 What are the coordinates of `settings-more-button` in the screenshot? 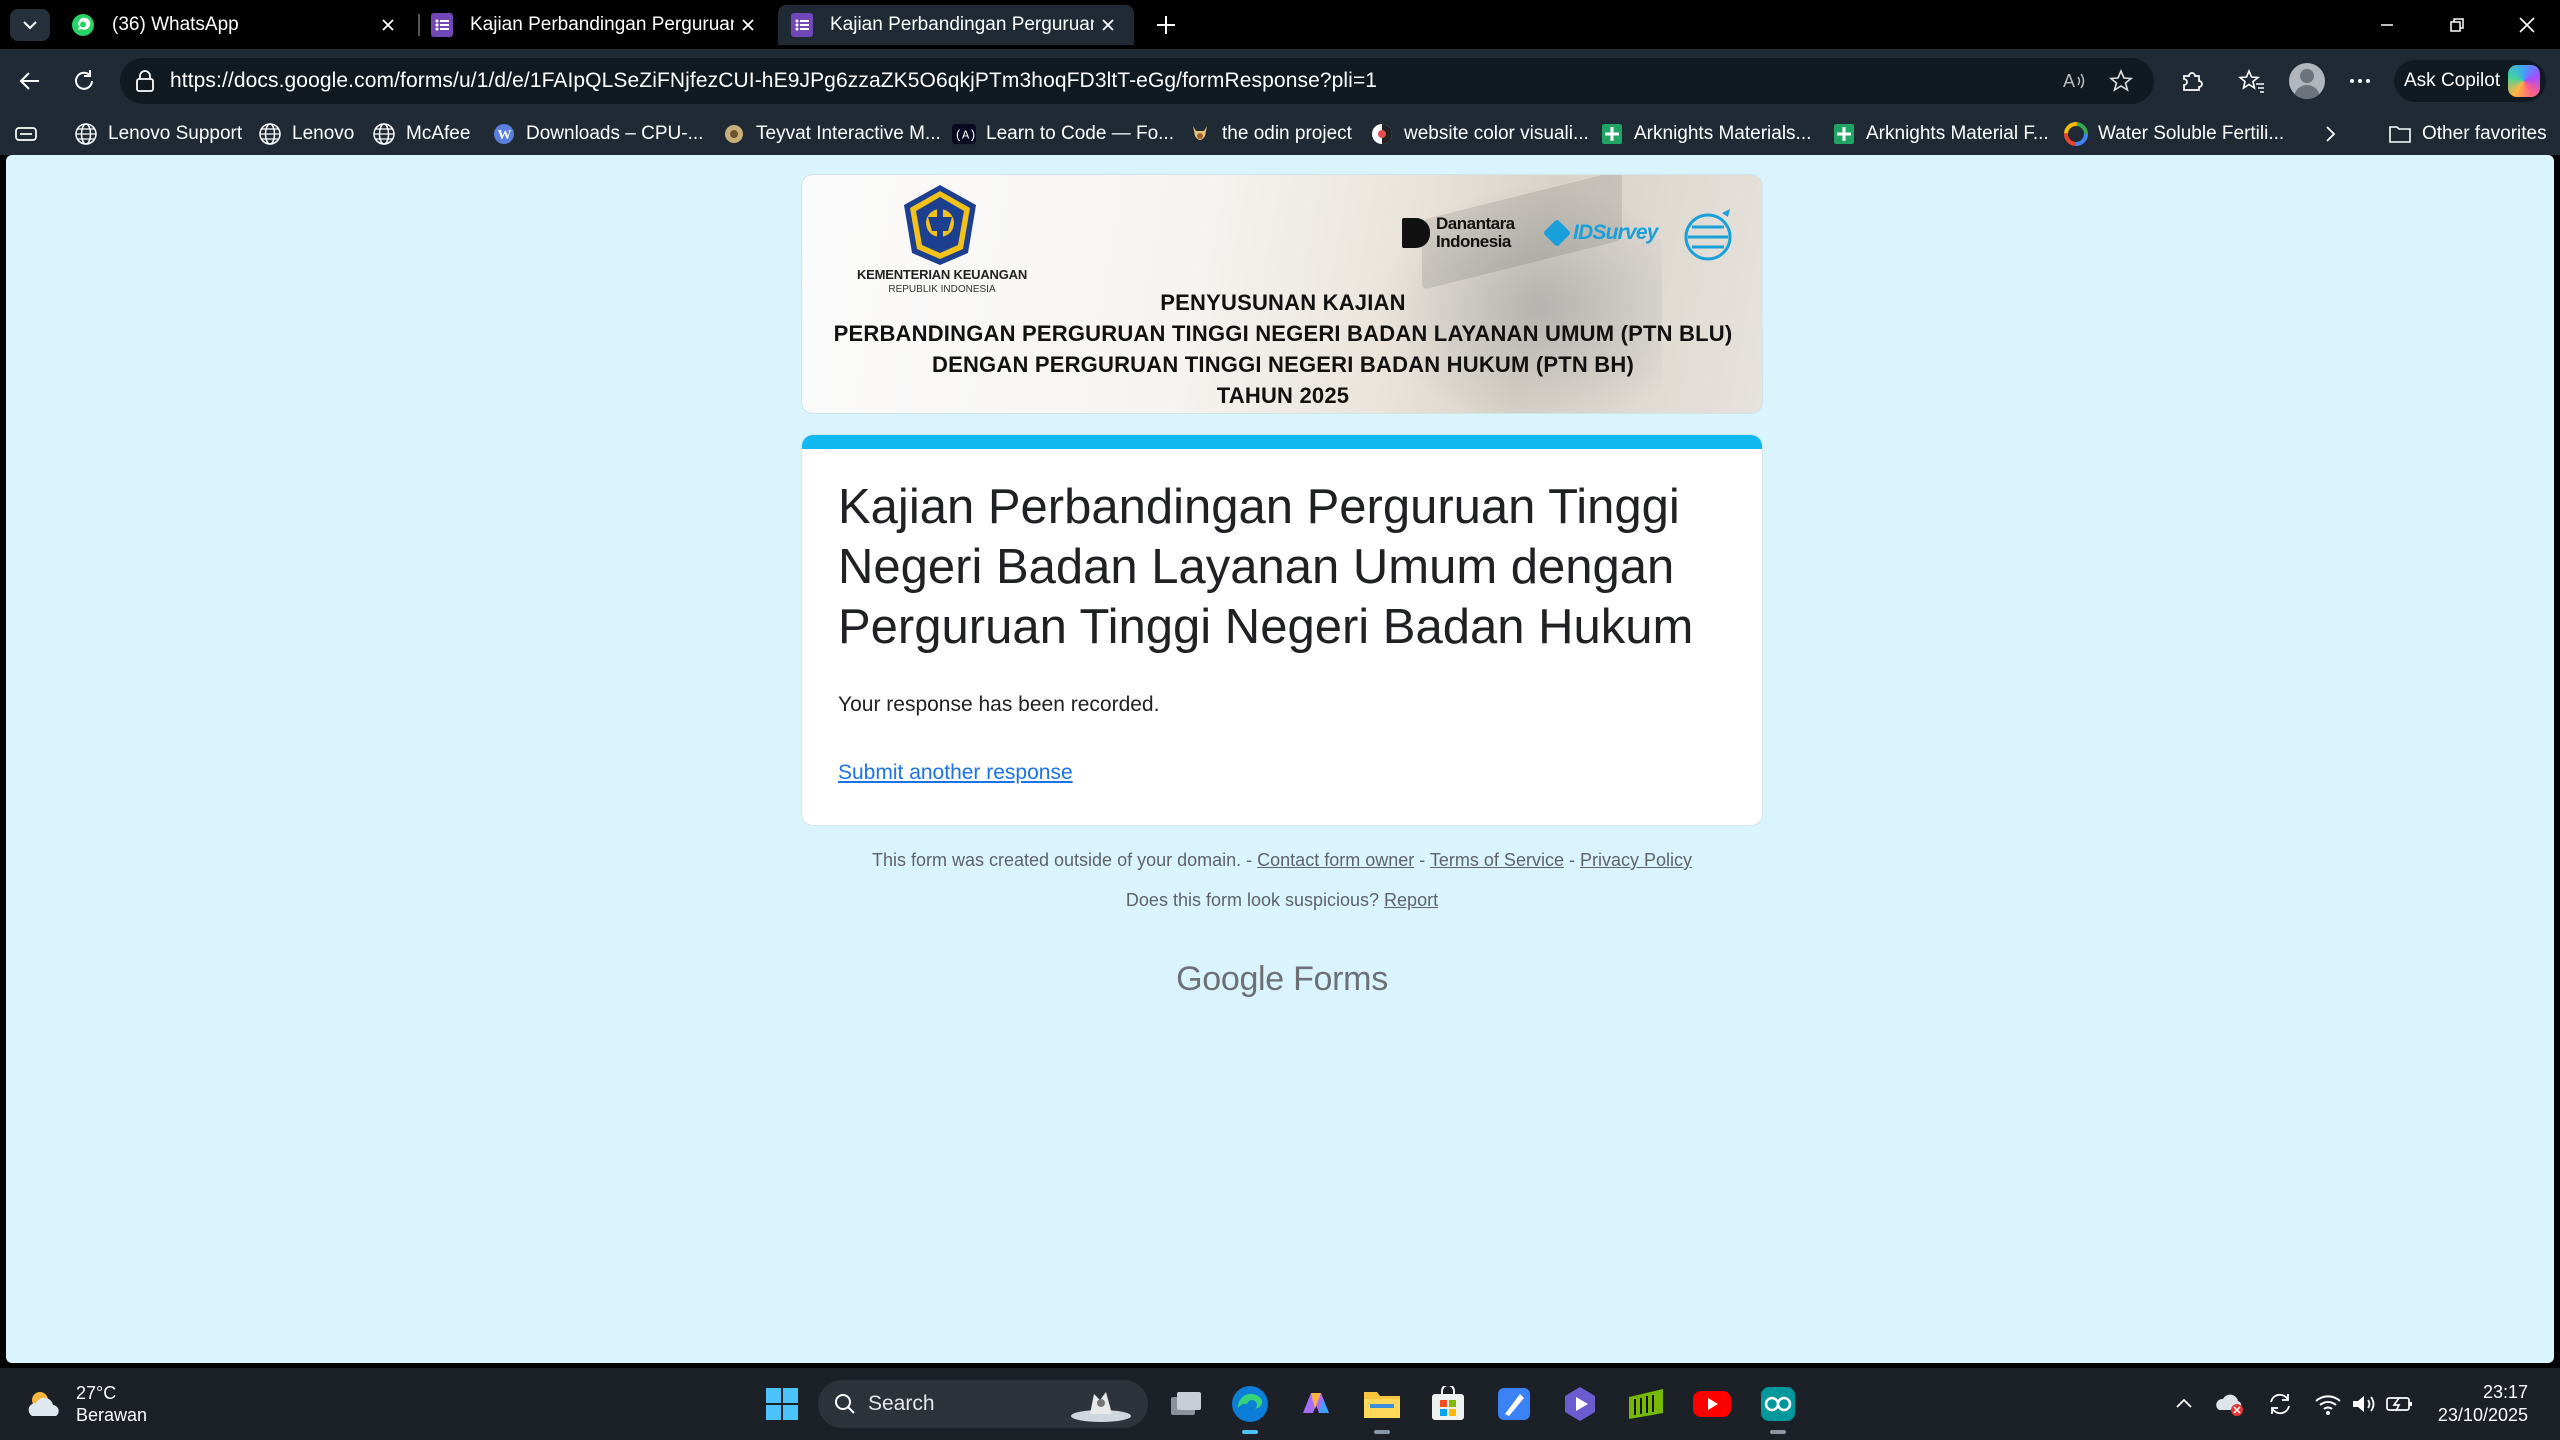 It's located at (2360, 81).